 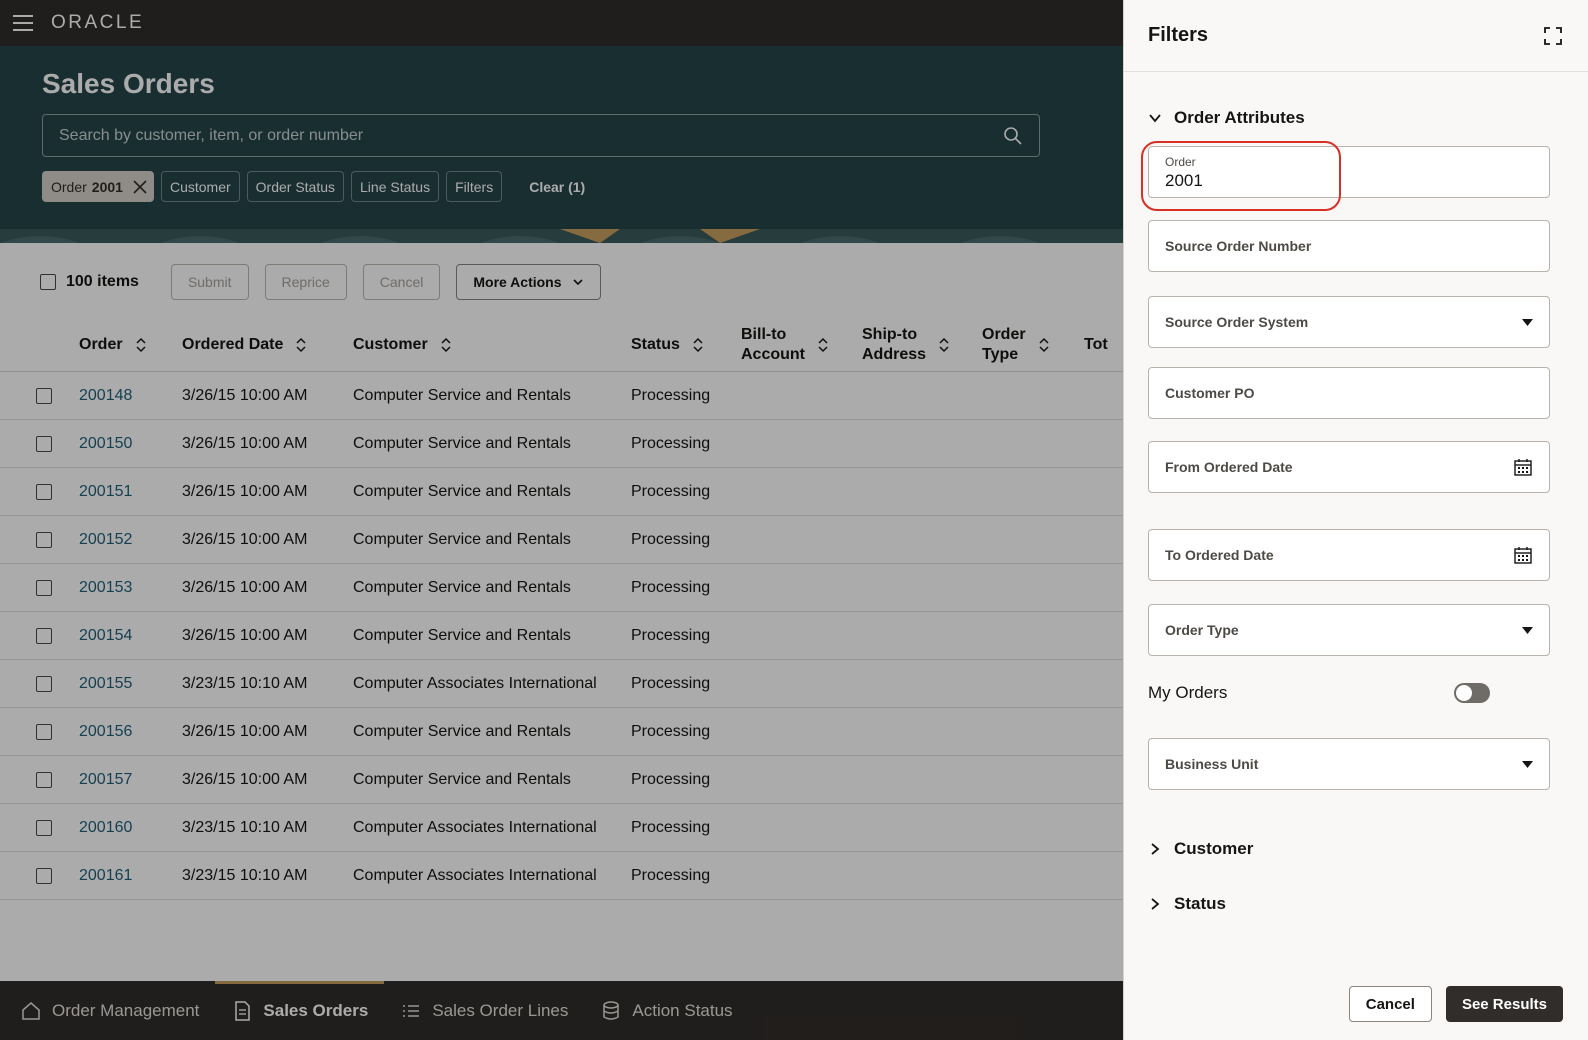 I want to click on my-orders-toggle, so click(x=1472, y=693).